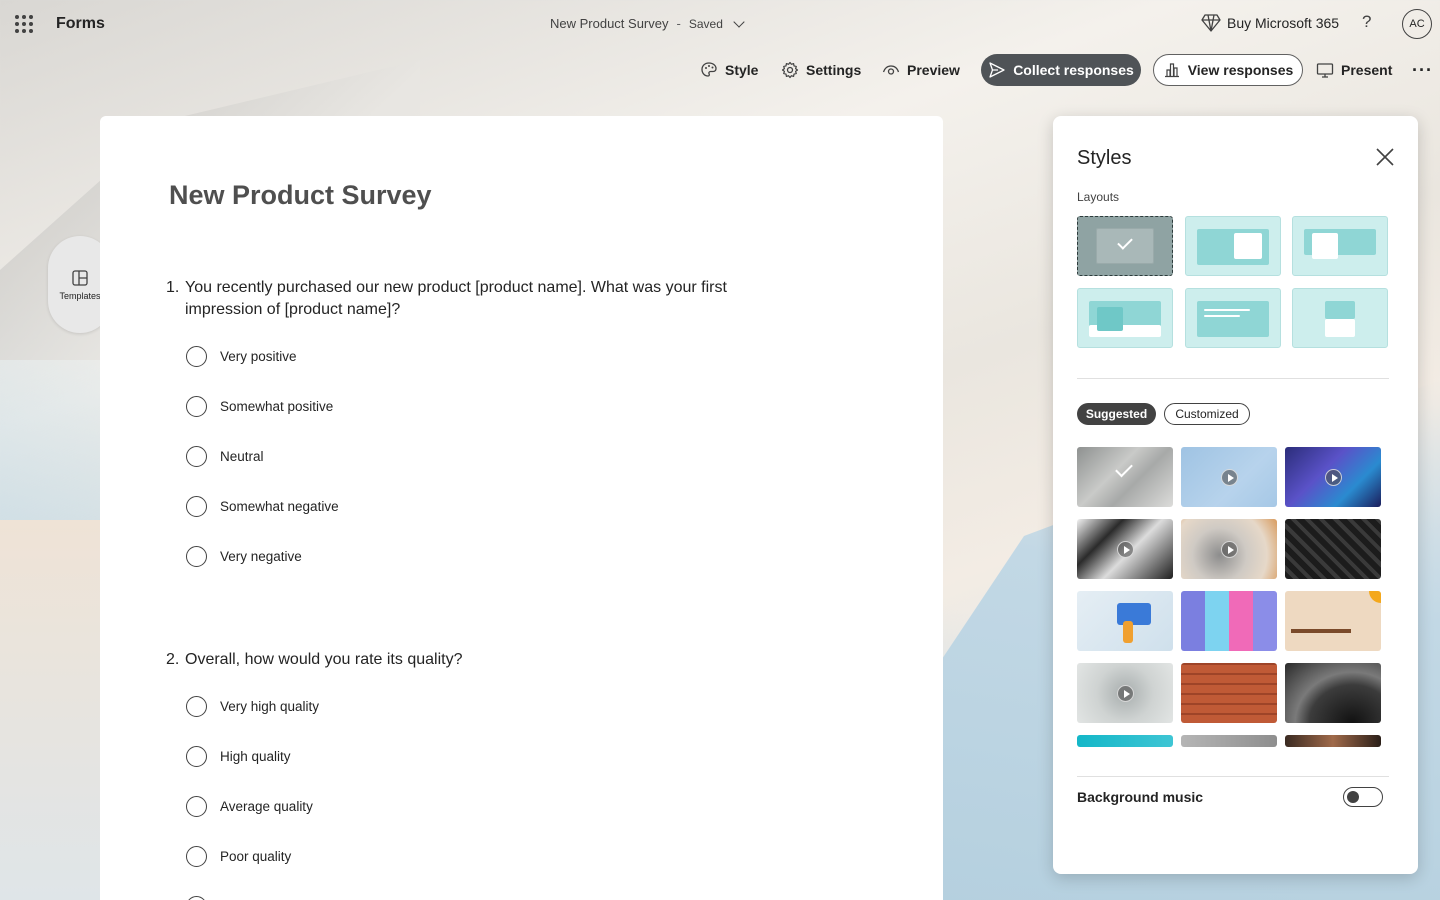 Image resolution: width=1440 pixels, height=900 pixels. I want to click on radio-option: Somewhat positive, so click(259, 406).